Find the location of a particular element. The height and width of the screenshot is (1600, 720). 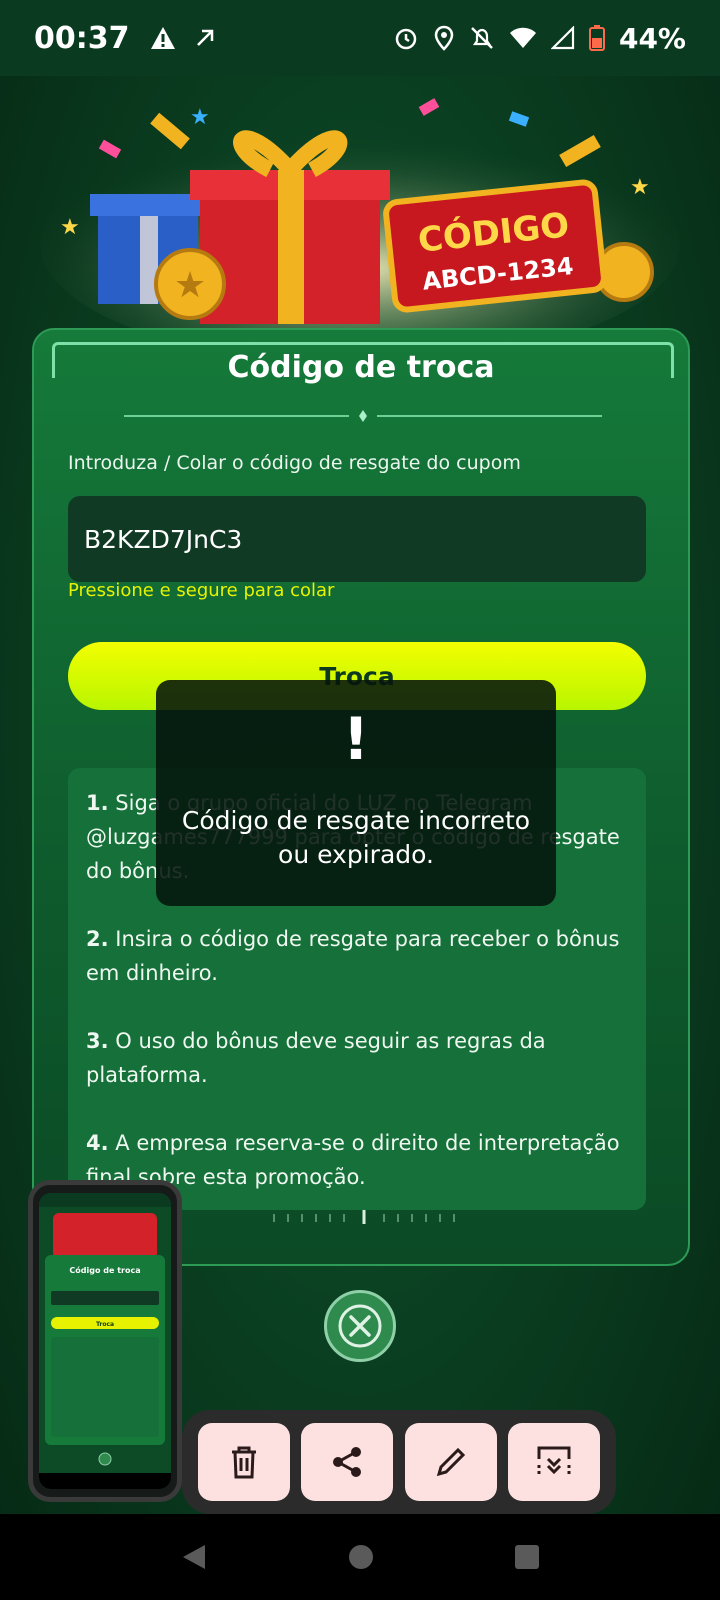

bell-off-icon is located at coordinates (482, 38).